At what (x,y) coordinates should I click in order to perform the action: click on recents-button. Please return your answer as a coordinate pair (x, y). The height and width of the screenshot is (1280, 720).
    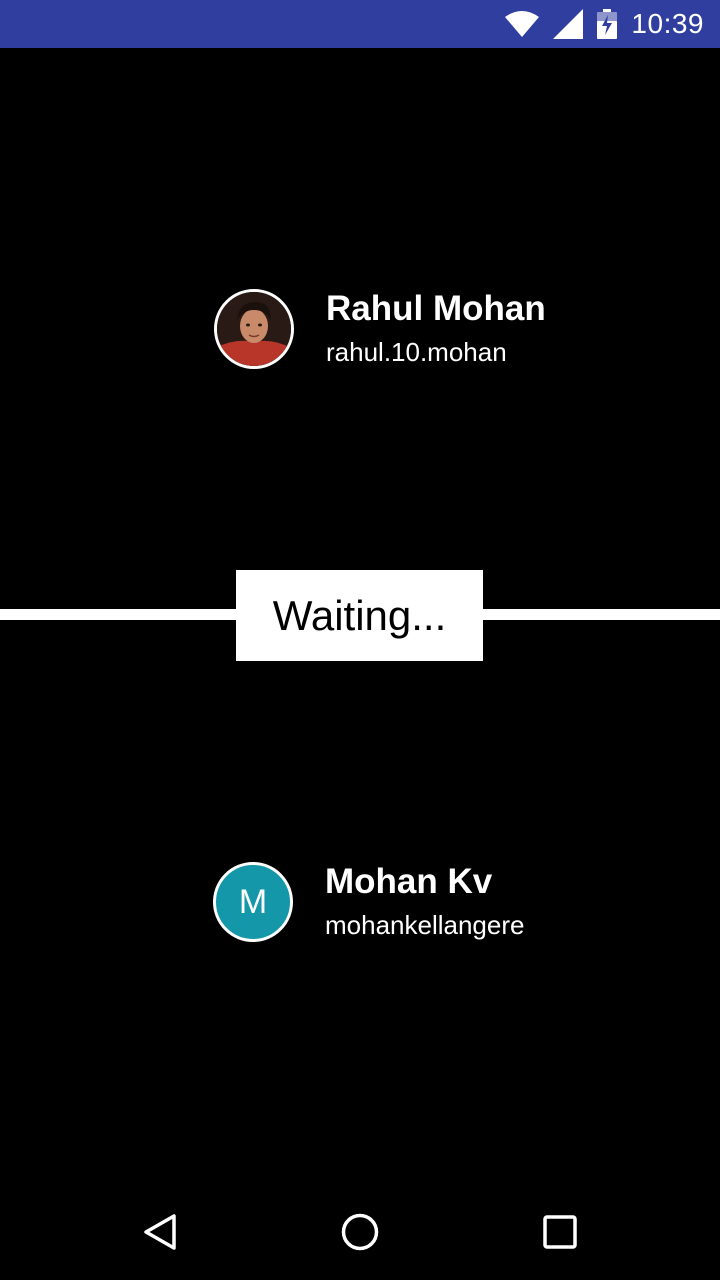
    Looking at the image, I should click on (560, 1232).